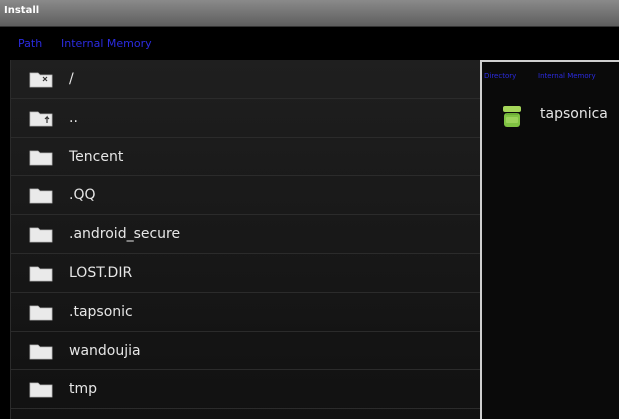  I want to click on file-name: LOST.DIR, so click(101, 272).